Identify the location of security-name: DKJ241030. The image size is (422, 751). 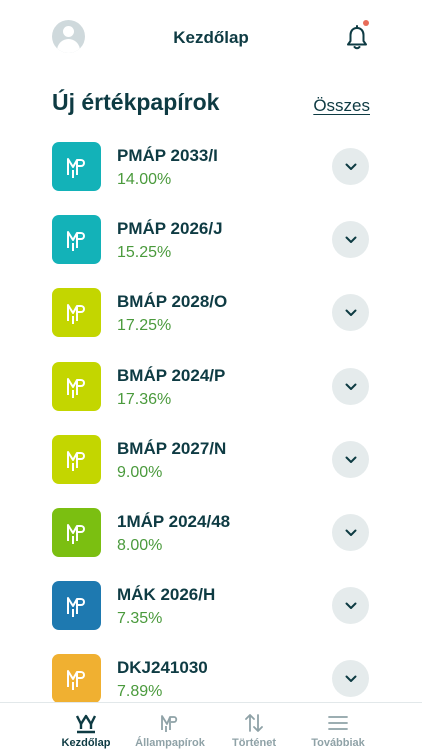
(162, 667).